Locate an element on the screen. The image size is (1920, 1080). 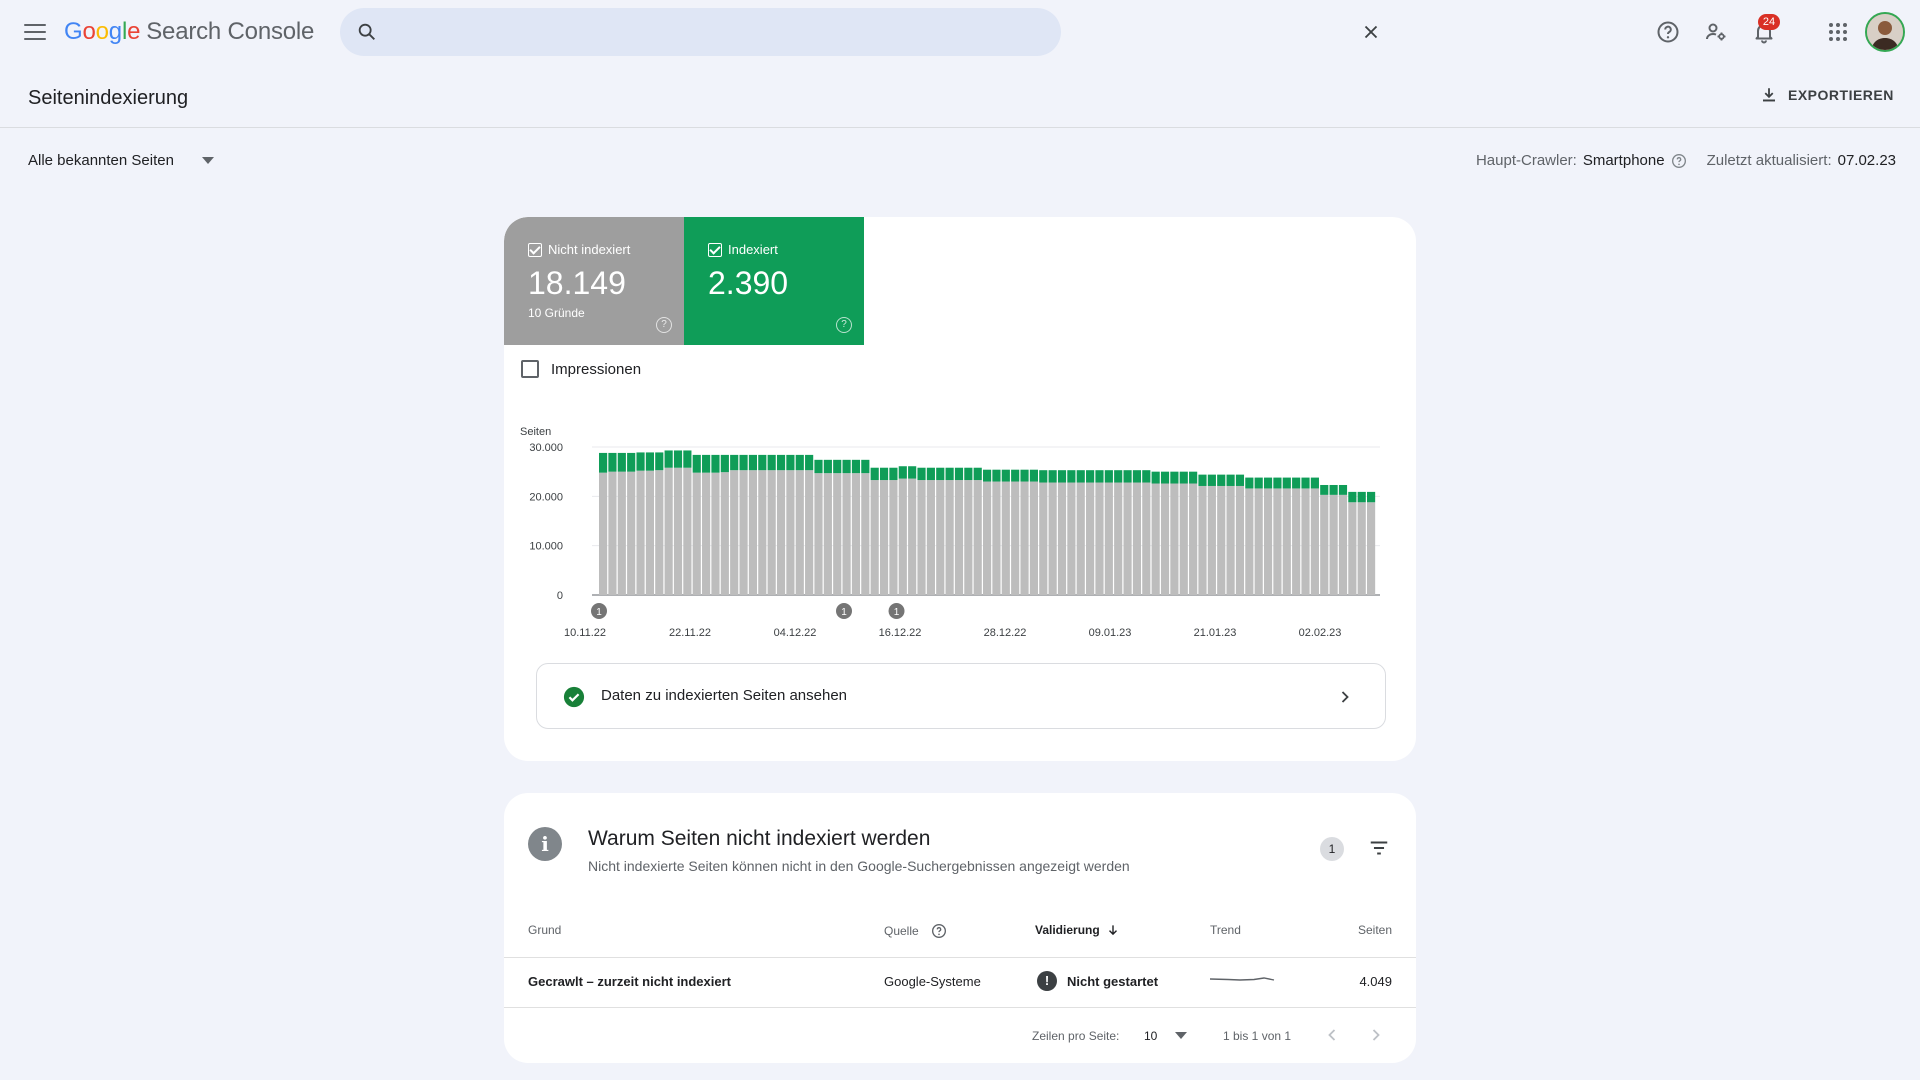
search-input is located at coordinates (692, 32).